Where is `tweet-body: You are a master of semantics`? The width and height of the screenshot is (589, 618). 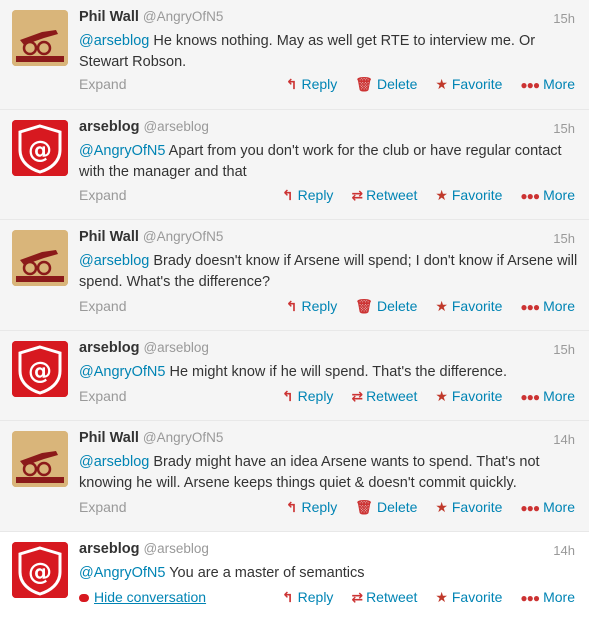
tweet-body: You are a master of semantics is located at coordinates (265, 573).